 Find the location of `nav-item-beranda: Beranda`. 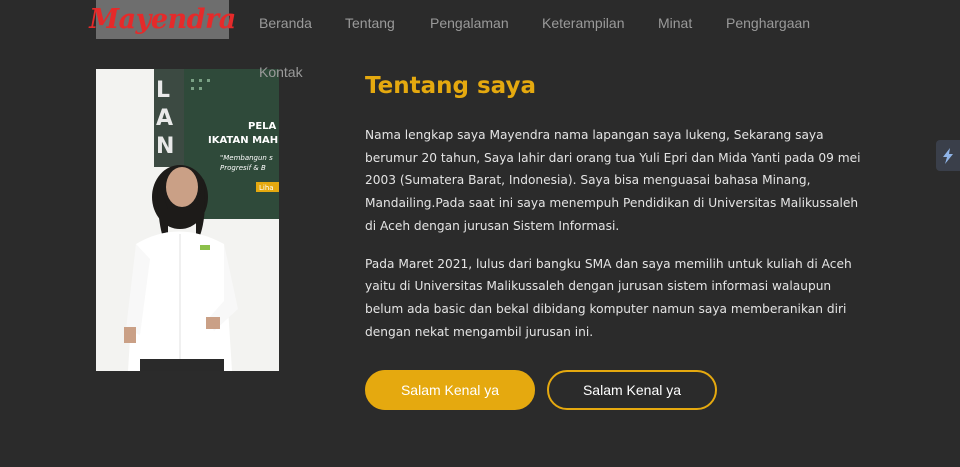

nav-item-beranda: Beranda is located at coordinates (285, 23).